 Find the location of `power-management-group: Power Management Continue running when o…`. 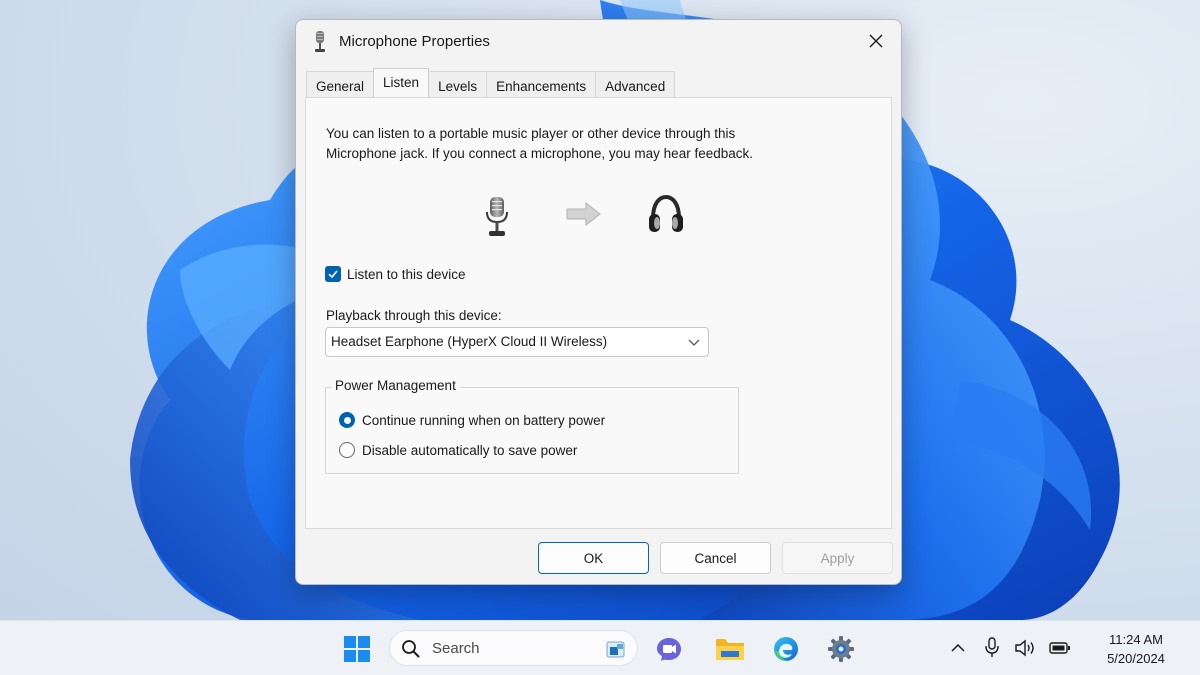

power-management-group: Power Management Continue running when o… is located at coordinates (532, 426).